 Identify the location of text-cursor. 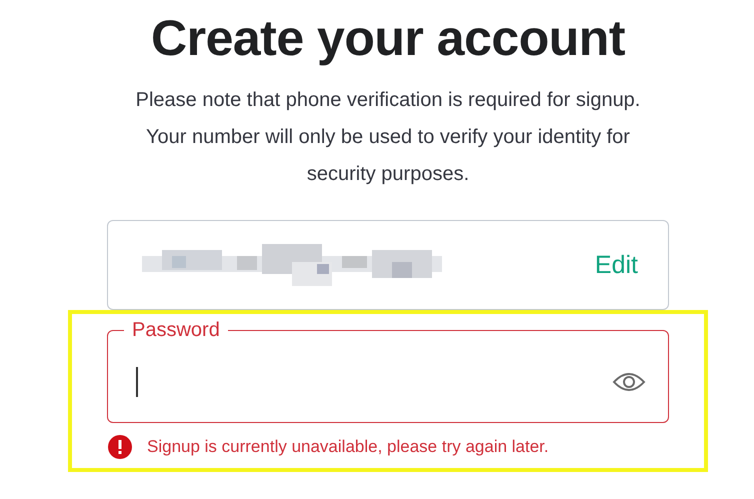
(137, 382).